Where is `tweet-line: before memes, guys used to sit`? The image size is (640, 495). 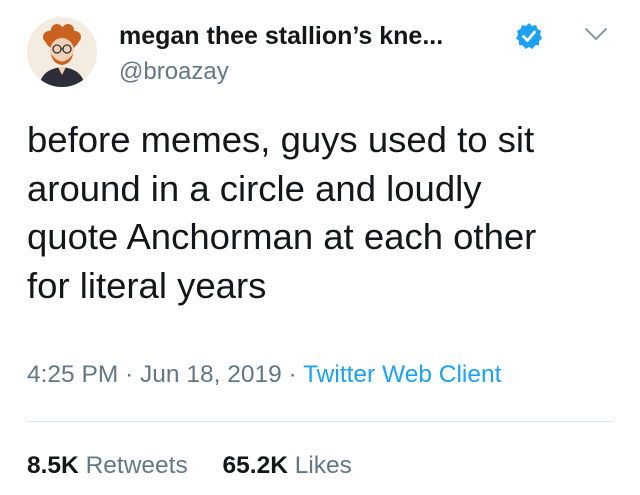
tweet-line: before memes, guys used to sit is located at coordinates (281, 139).